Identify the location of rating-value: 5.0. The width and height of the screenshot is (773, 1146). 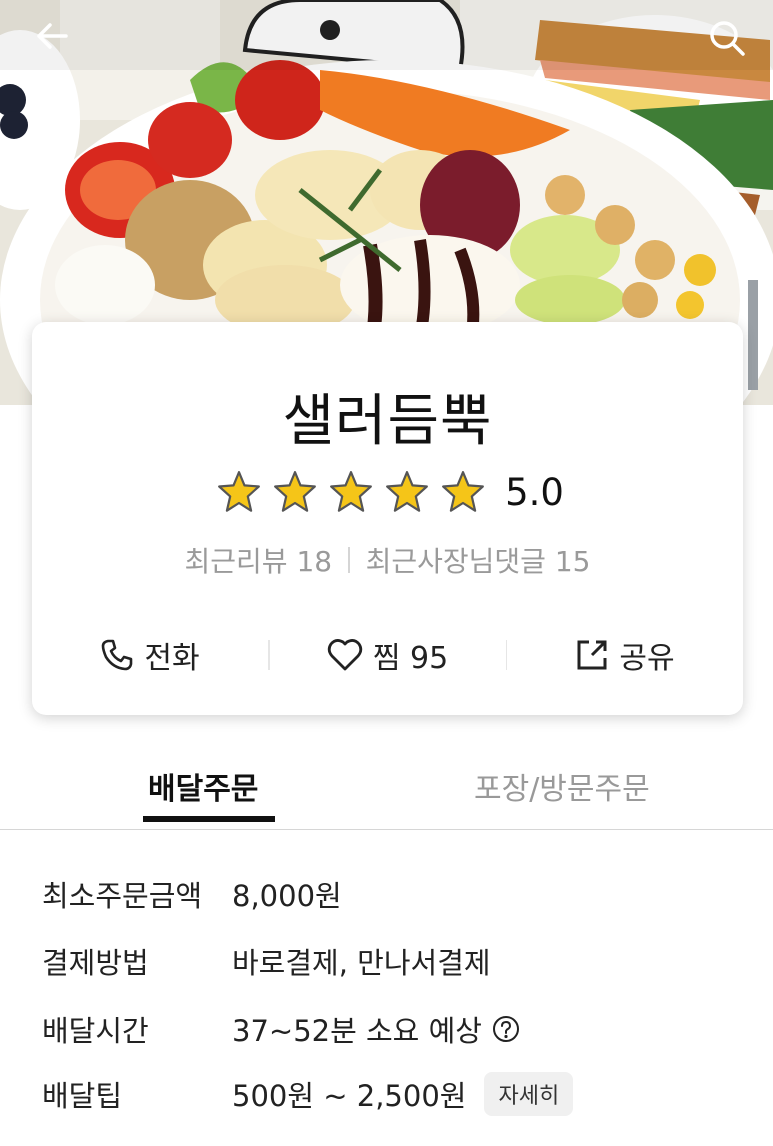
(534, 492).